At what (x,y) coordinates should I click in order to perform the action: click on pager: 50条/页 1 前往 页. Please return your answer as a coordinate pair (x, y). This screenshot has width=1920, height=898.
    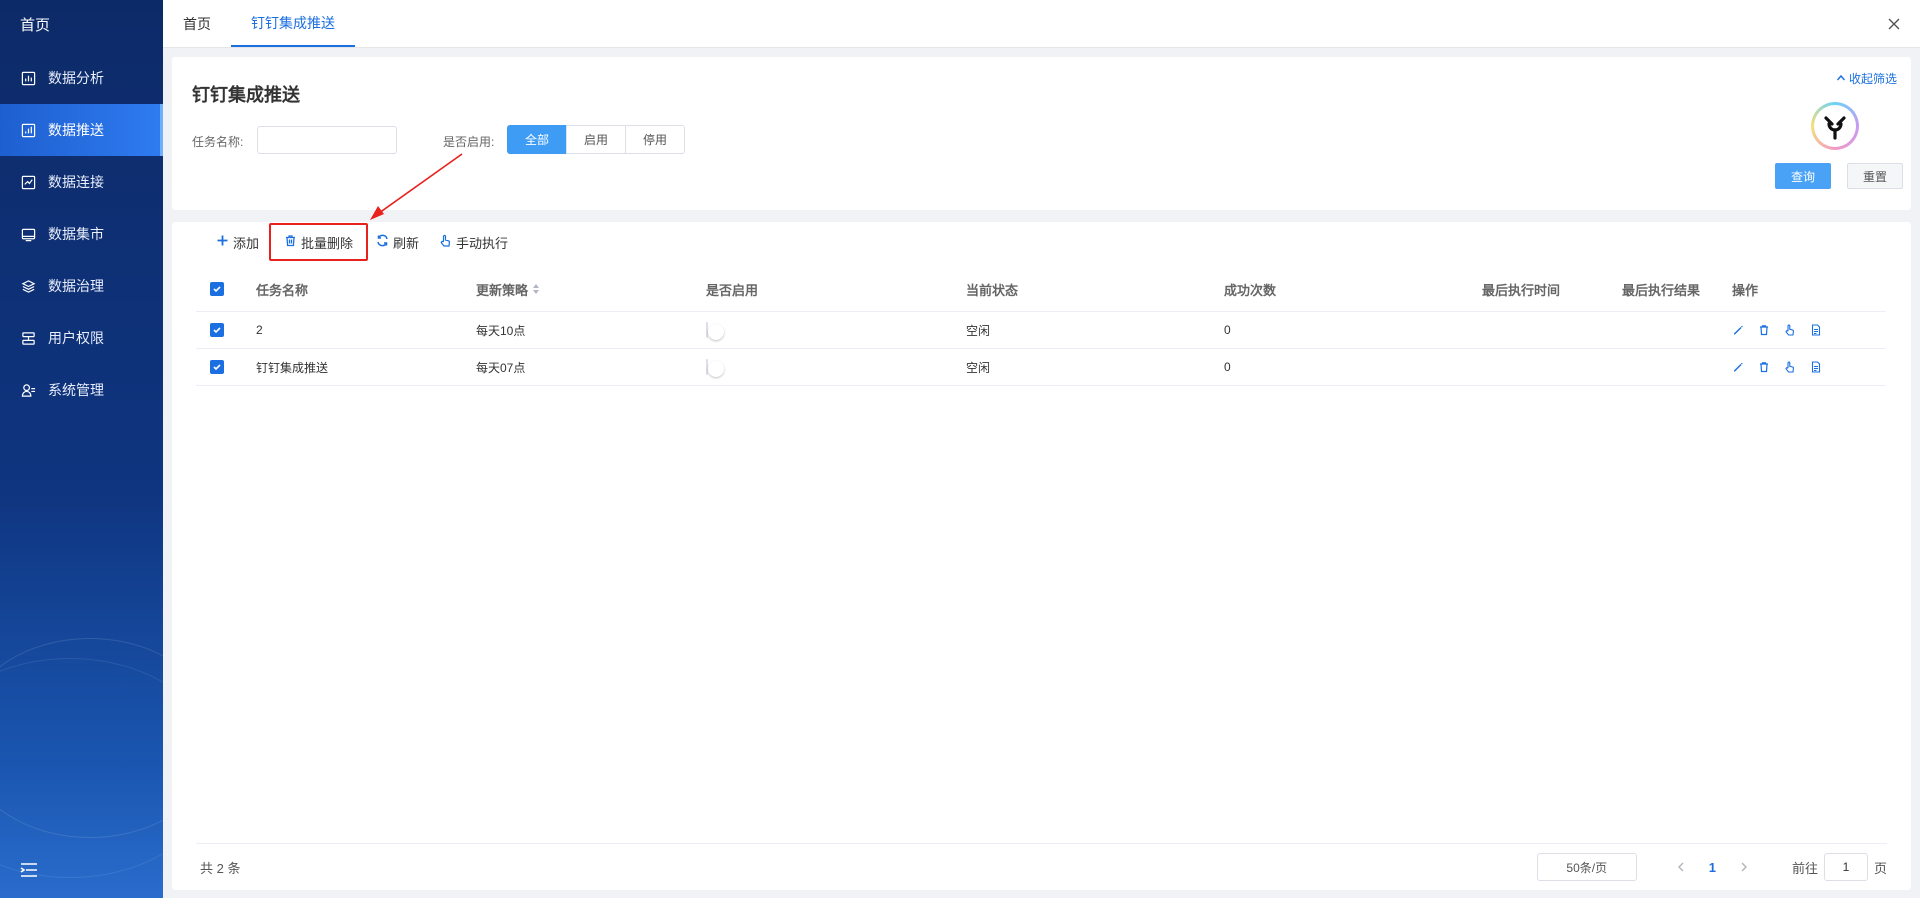
    Looking at the image, I should click on (1711, 867).